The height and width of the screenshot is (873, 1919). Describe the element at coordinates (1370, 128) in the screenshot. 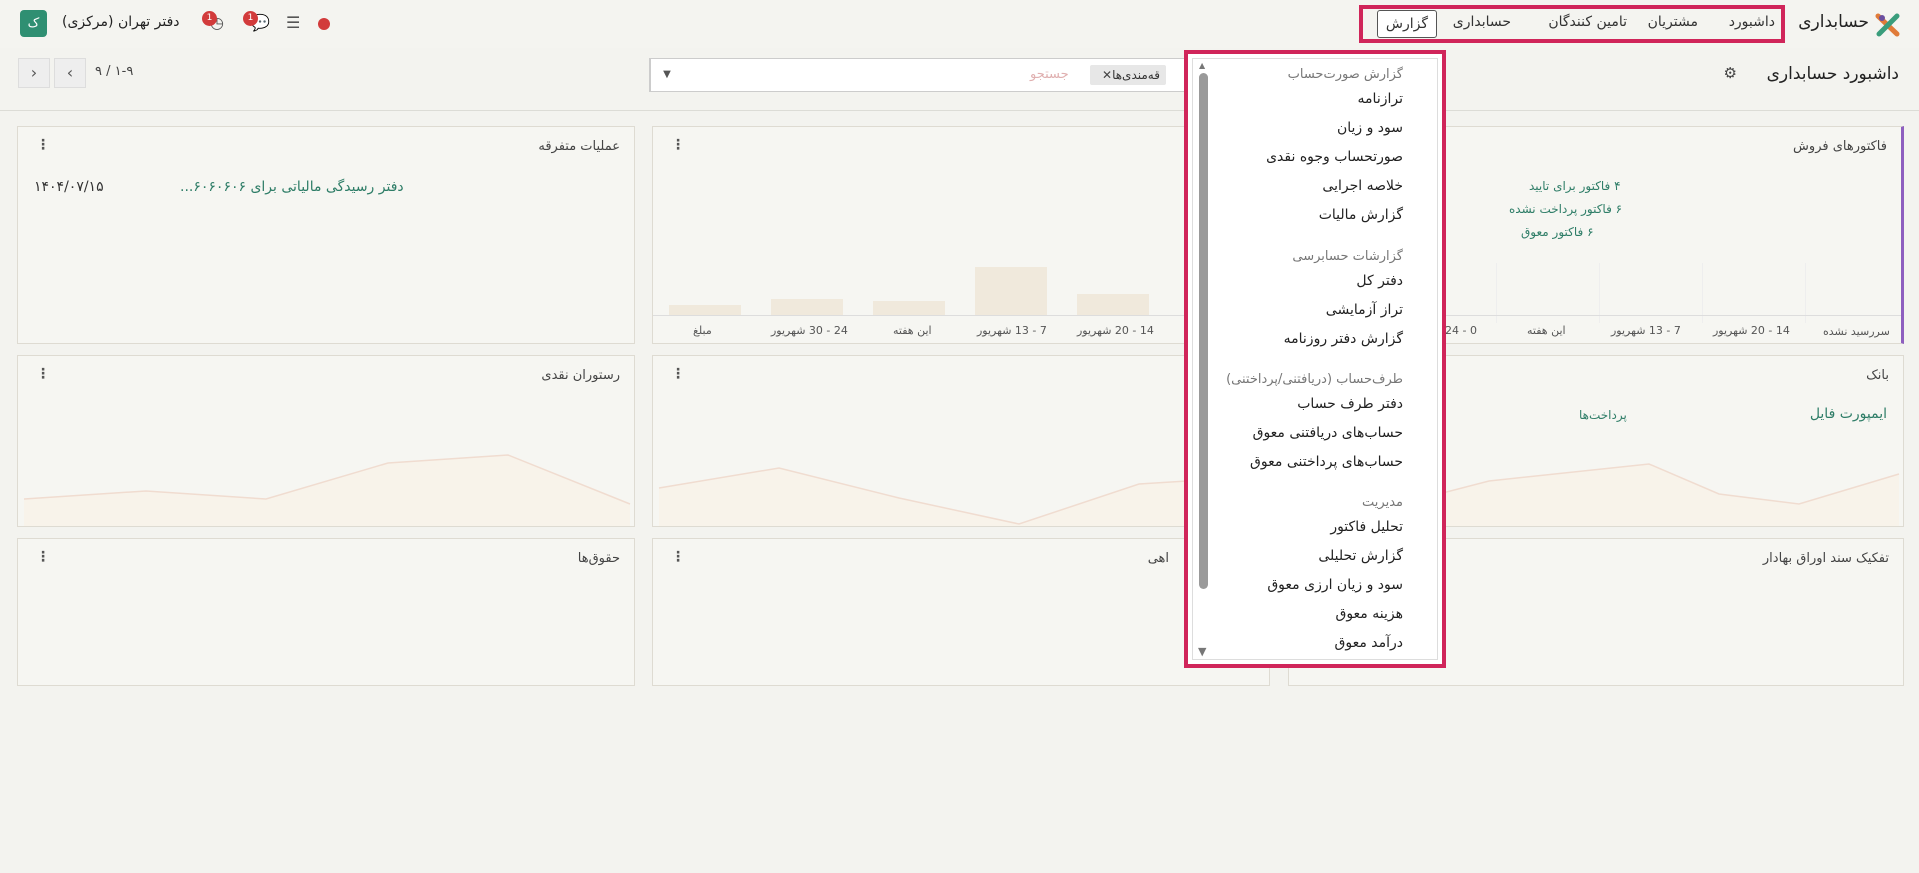

I see `menu-item-profit-loss: سود و زیان` at that location.